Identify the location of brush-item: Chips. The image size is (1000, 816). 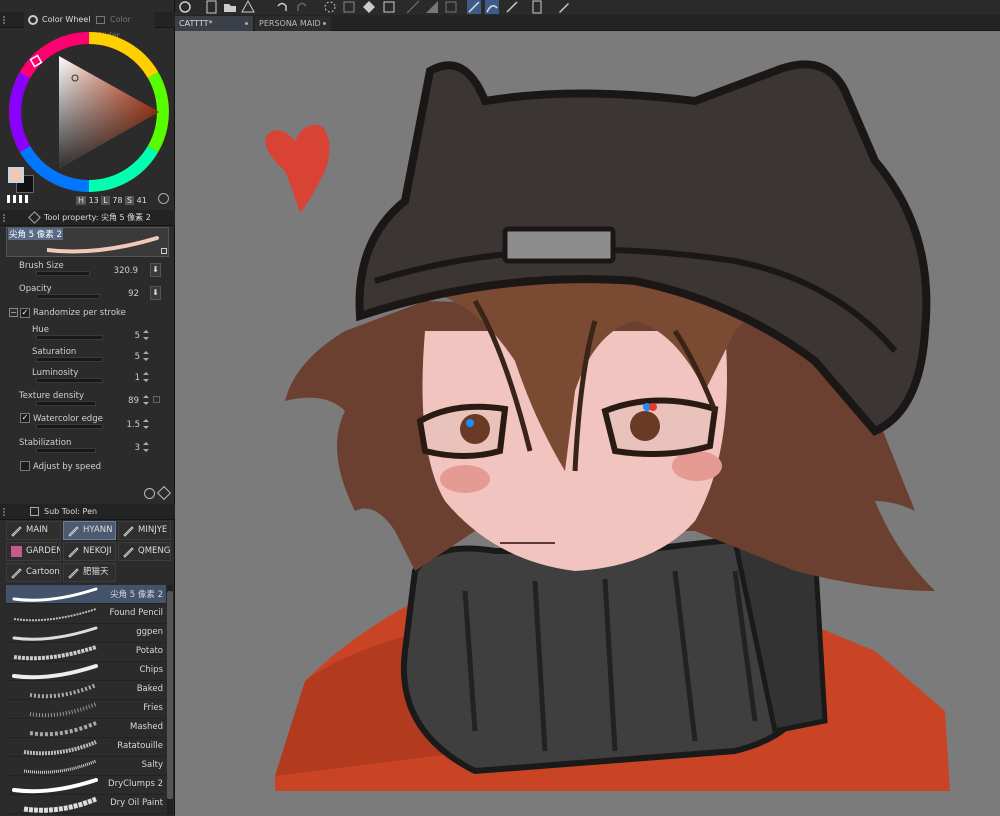
(86, 671).